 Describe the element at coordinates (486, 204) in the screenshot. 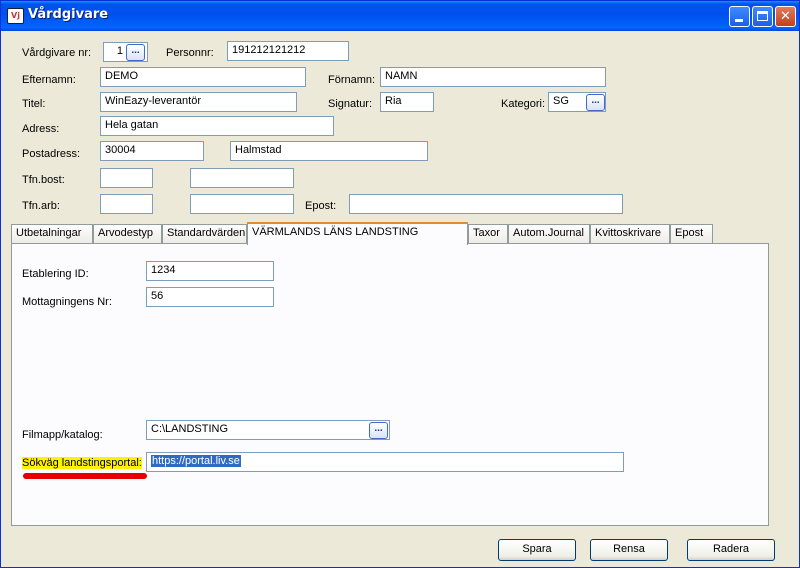

I see `epost-field` at that location.